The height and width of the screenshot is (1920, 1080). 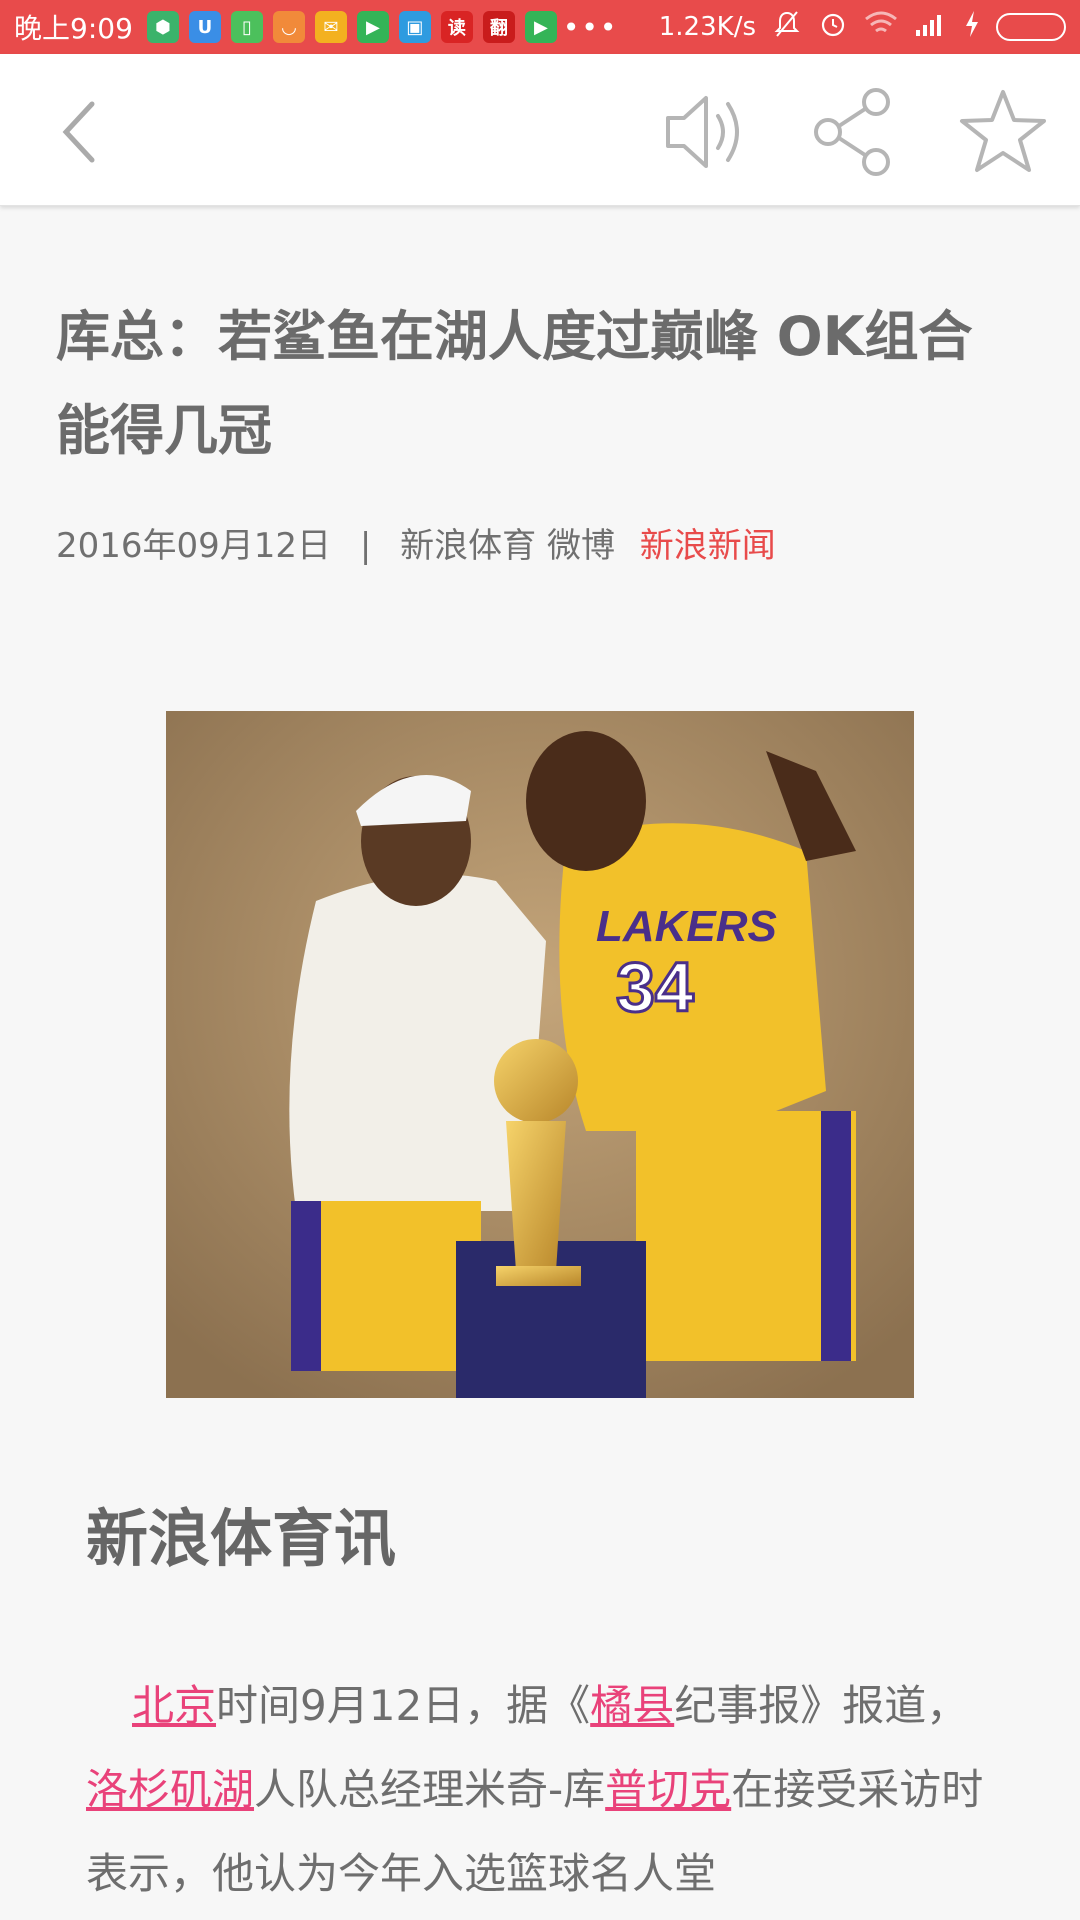 I want to click on mi-app-icon: ◡, so click(x=288, y=27).